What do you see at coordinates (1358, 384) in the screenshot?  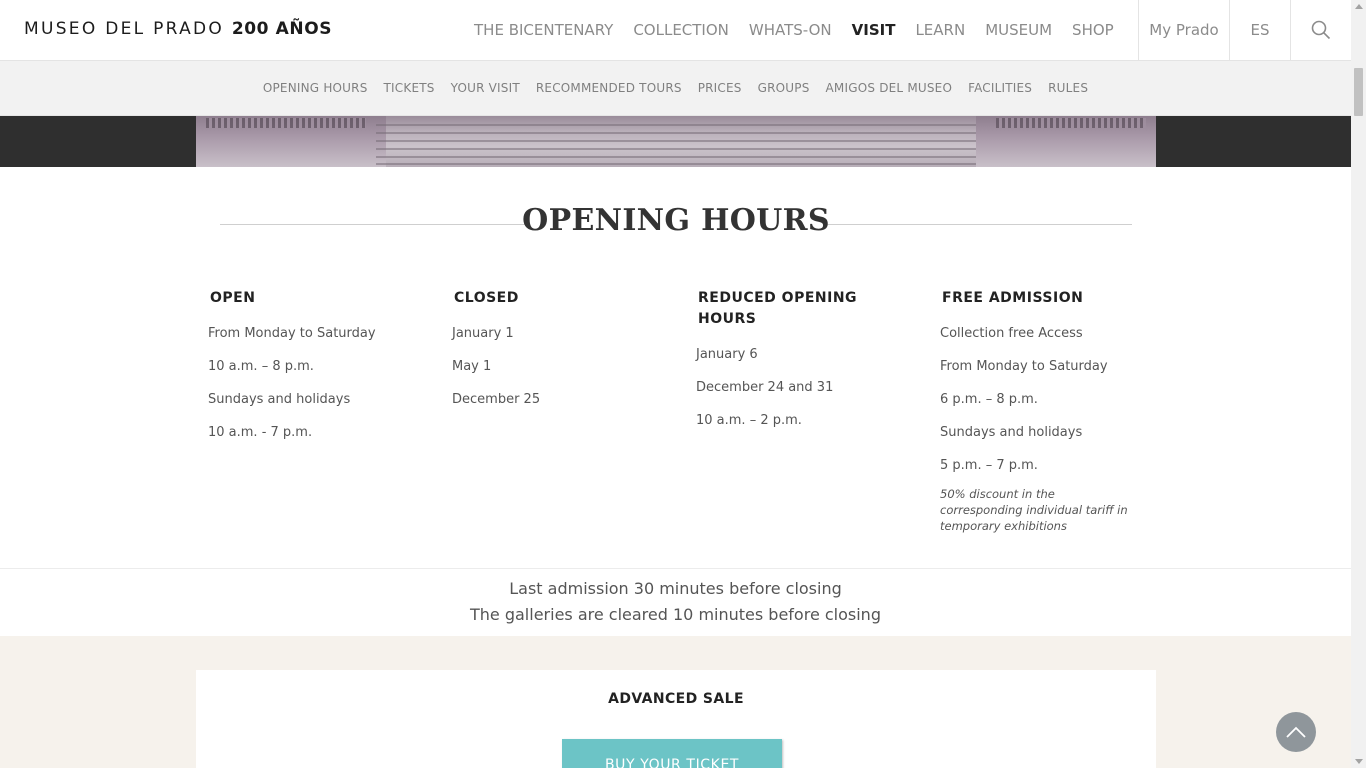 I see `page-scrollbar` at bounding box center [1358, 384].